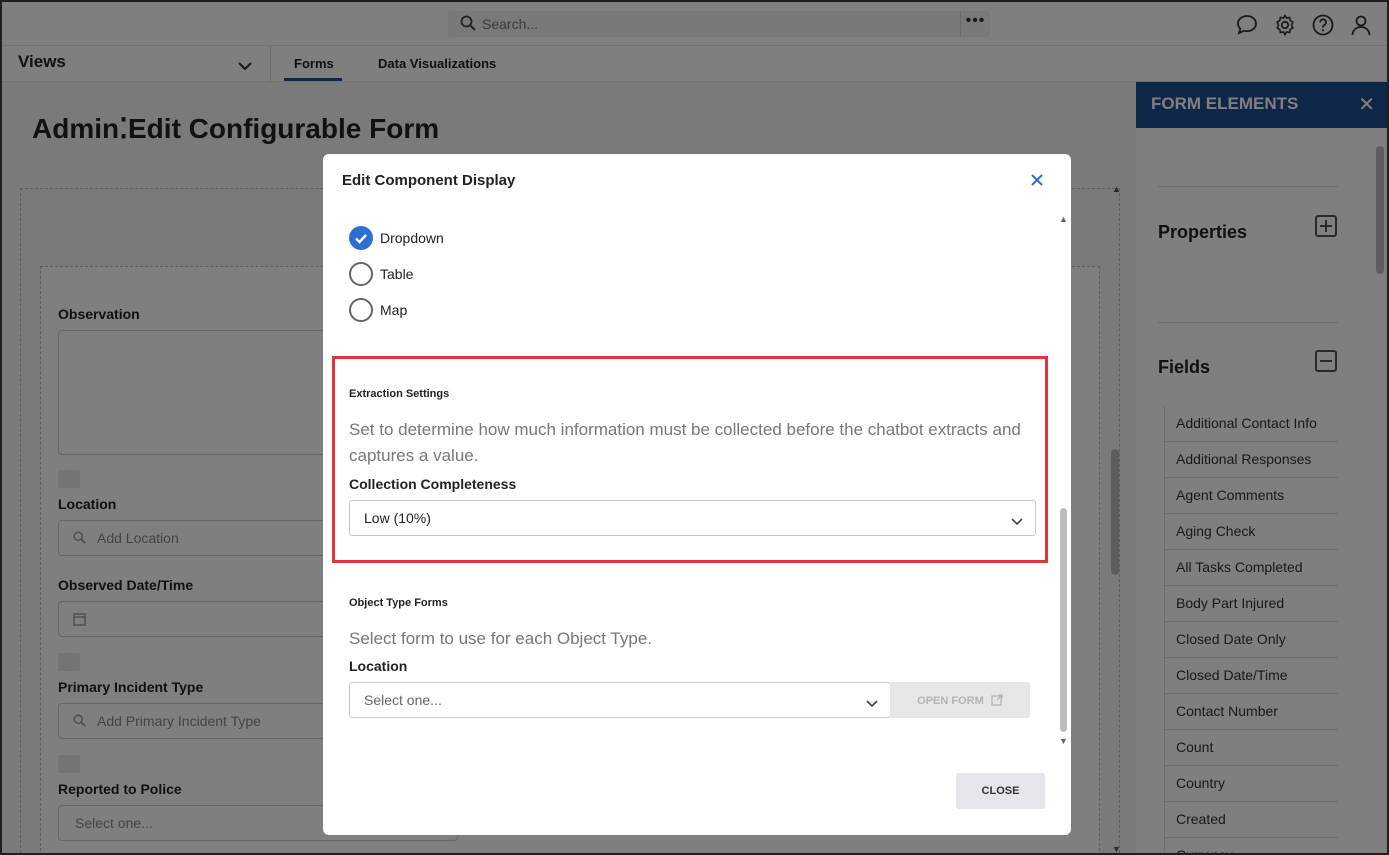  What do you see at coordinates (1063, 620) in the screenshot?
I see `dialog-scrollbar-thumb` at bounding box center [1063, 620].